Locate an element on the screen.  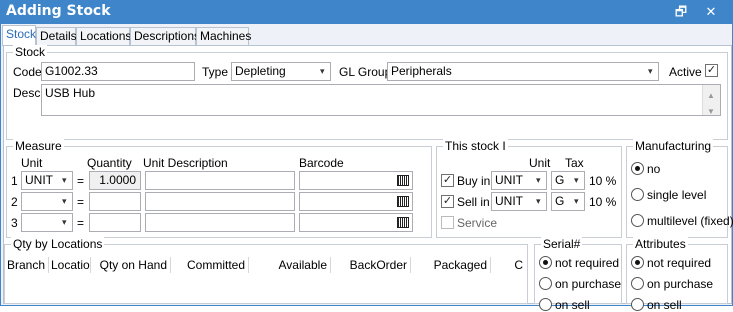
active-checkbox: ✓ is located at coordinates (711, 70).